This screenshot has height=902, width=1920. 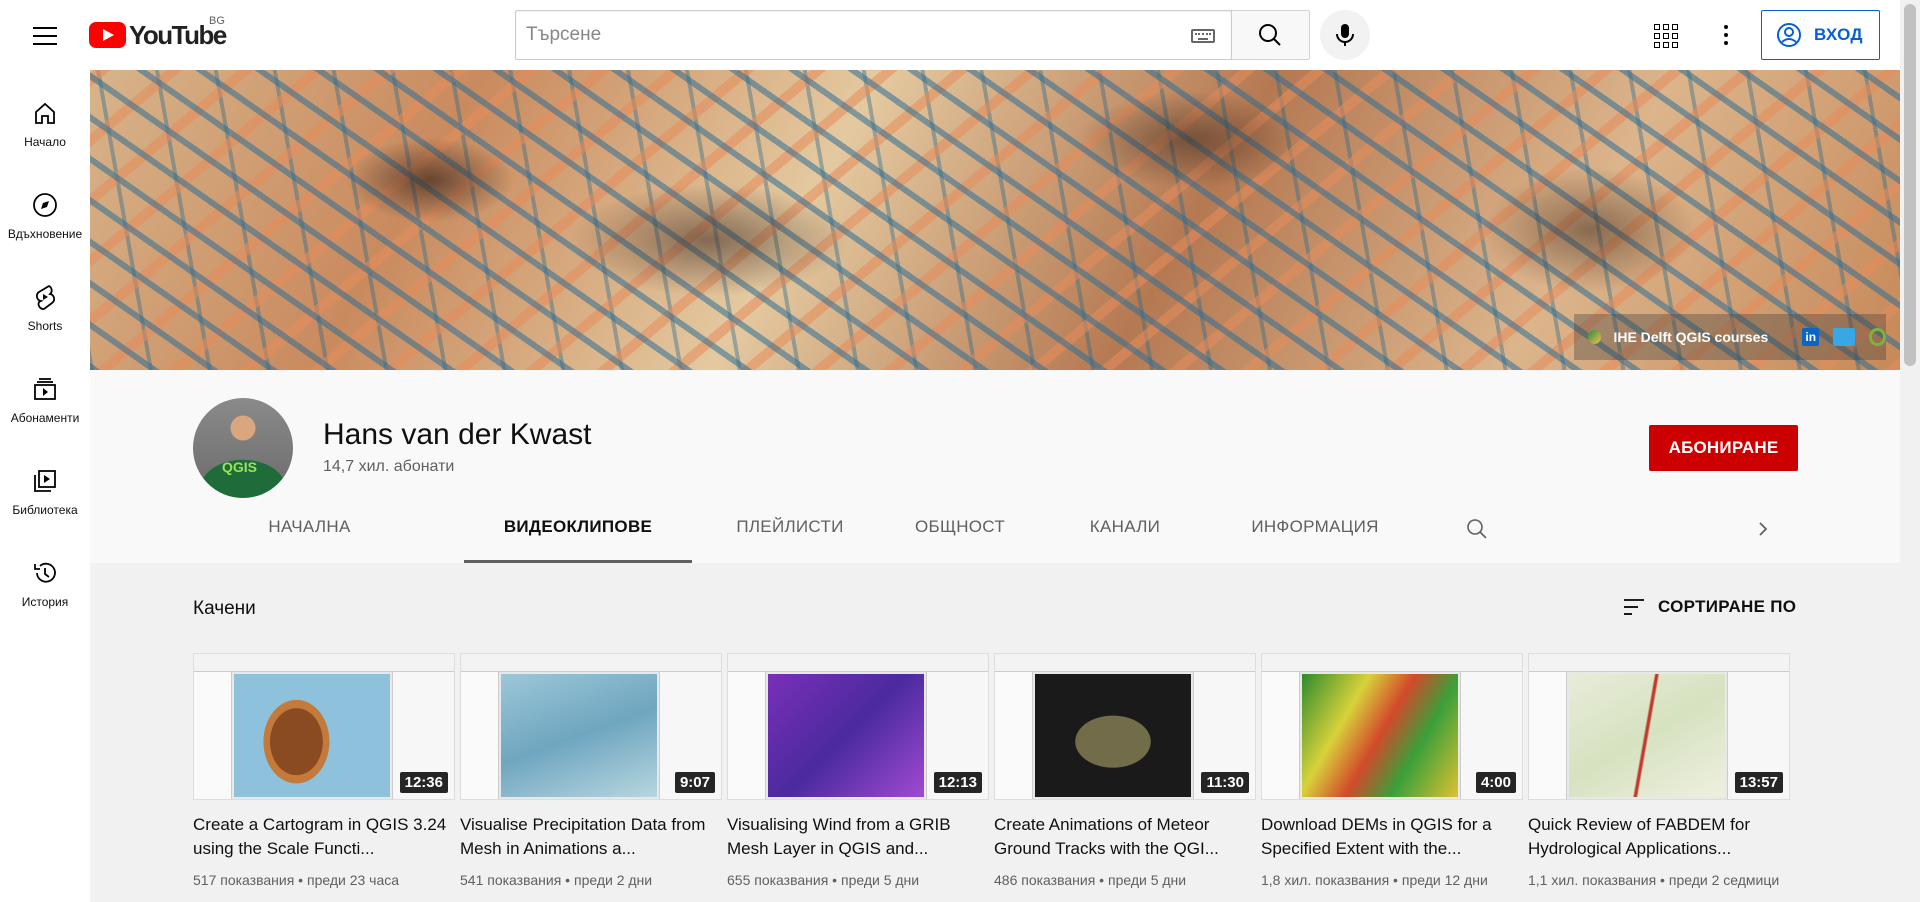 I want to click on video-meta: 1,1 хил. показвания • преди 2 седмици, so click(x=1654, y=880).